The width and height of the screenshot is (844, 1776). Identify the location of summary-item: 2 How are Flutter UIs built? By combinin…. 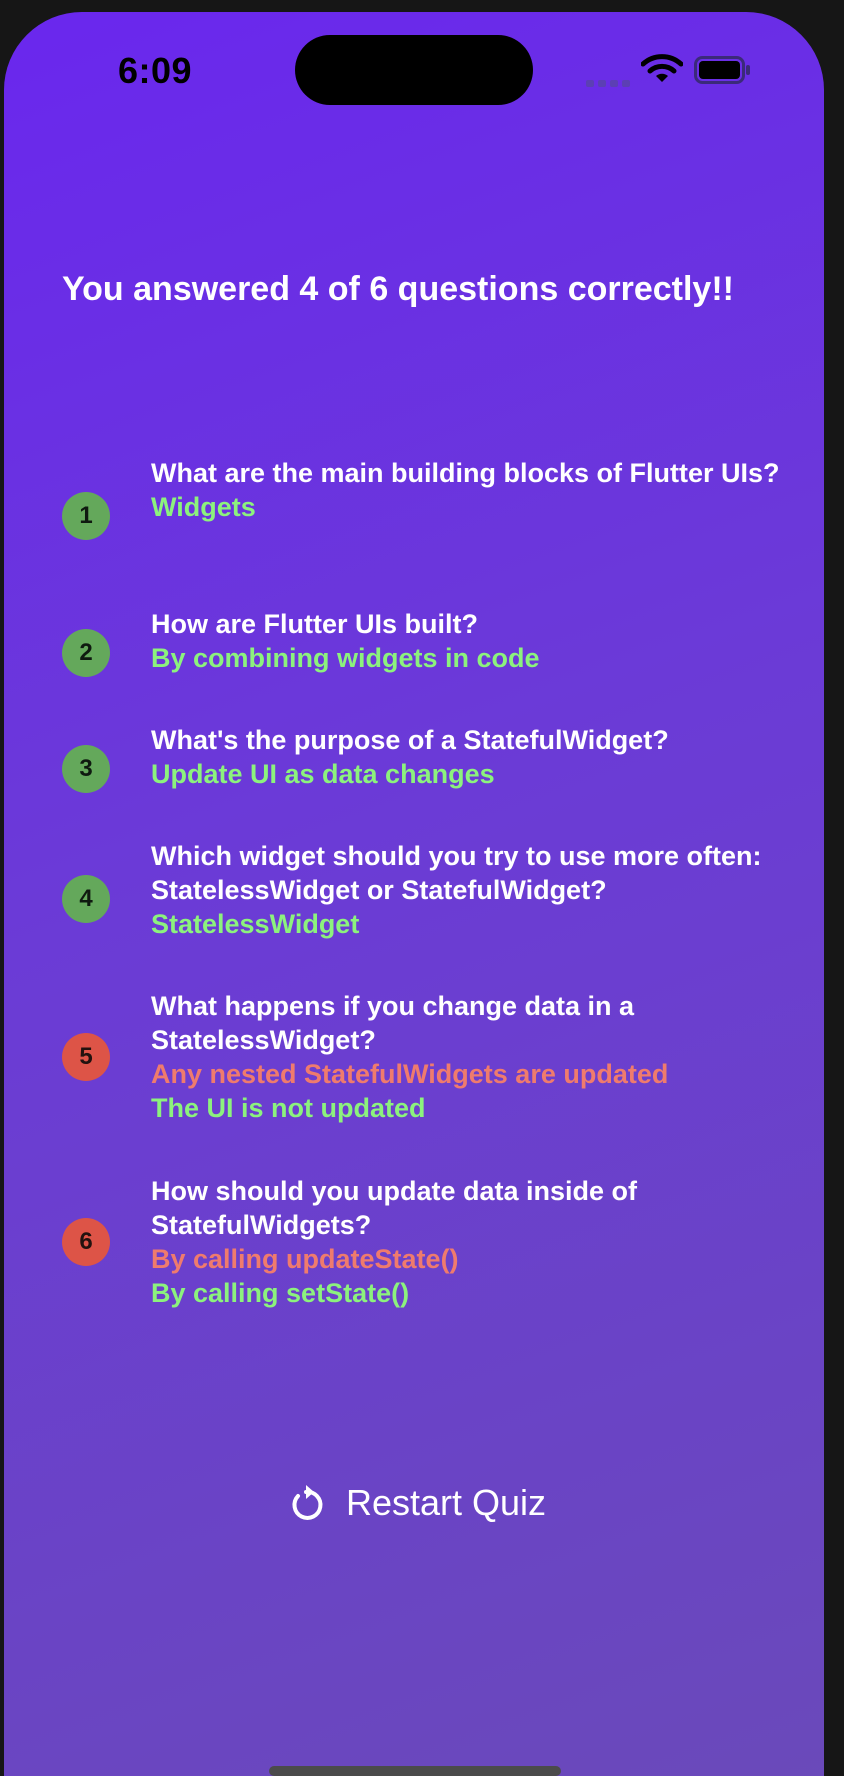
(422, 642).